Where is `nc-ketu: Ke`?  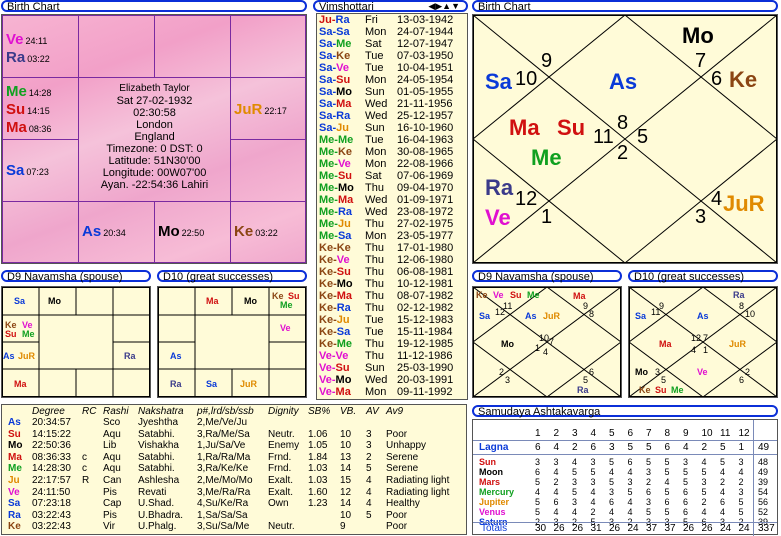 nc-ketu: Ke is located at coordinates (743, 79).